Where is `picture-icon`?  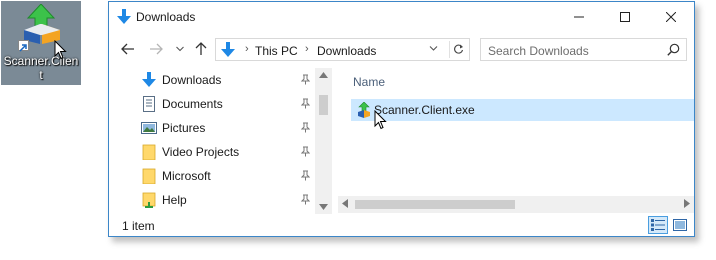 picture-icon is located at coordinates (149, 128).